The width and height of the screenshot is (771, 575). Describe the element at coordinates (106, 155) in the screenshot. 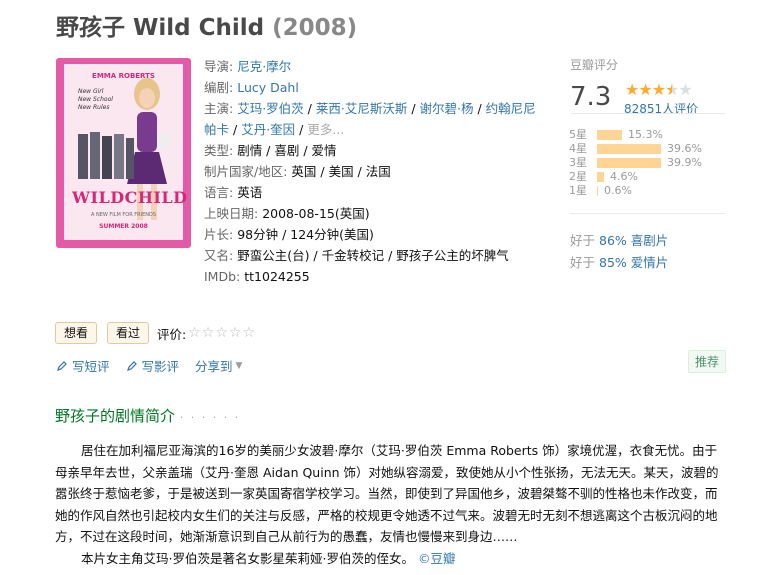

I see `poster-group-image` at that location.